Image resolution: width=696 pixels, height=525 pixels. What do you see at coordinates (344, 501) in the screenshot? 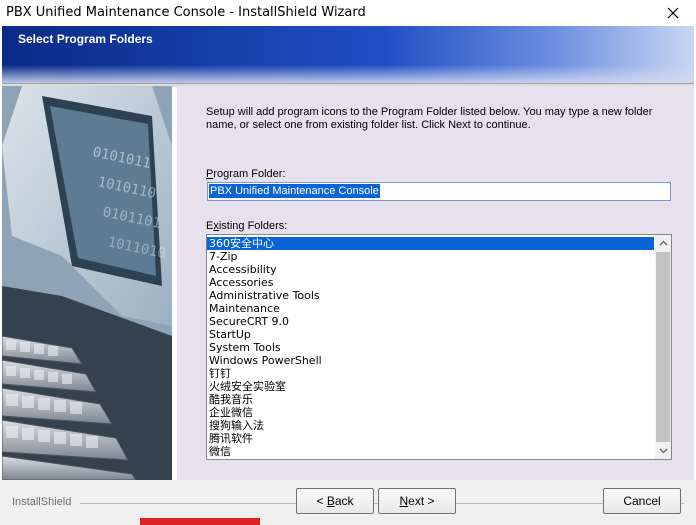
I see `back-label-rest: ack` at bounding box center [344, 501].